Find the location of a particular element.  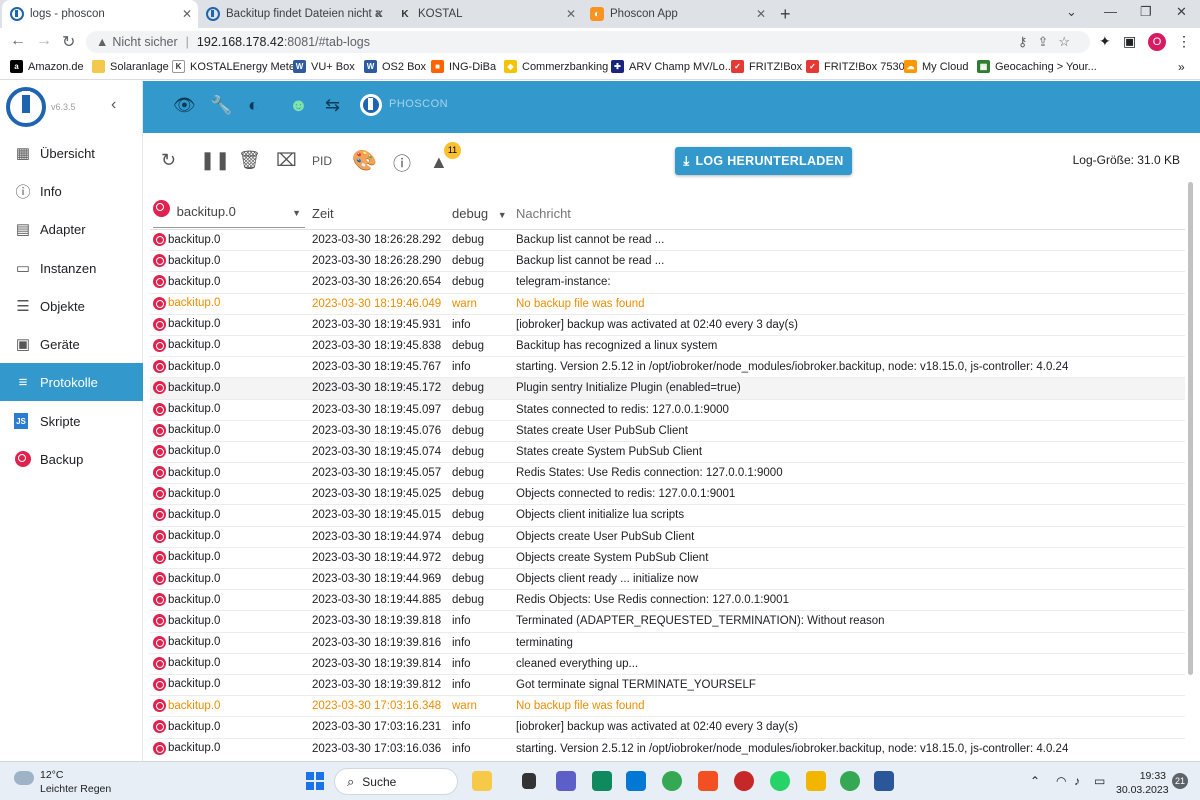

browser-tab-logs: logs - phoscon ✕ is located at coordinates (100, 14).